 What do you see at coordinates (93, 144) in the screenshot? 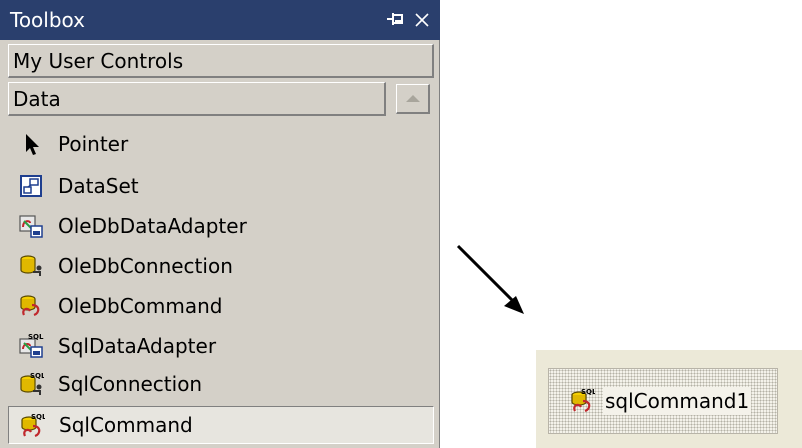
I see `toolbox-item-label: Pointer` at bounding box center [93, 144].